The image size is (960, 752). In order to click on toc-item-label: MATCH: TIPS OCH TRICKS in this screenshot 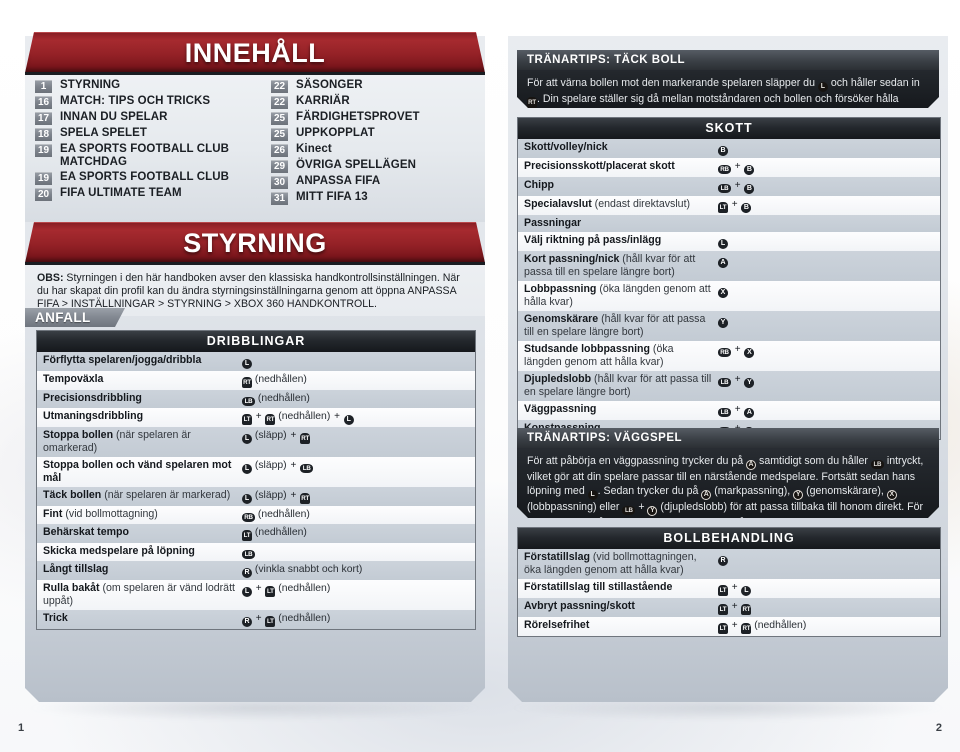, I will do `click(135, 101)`.